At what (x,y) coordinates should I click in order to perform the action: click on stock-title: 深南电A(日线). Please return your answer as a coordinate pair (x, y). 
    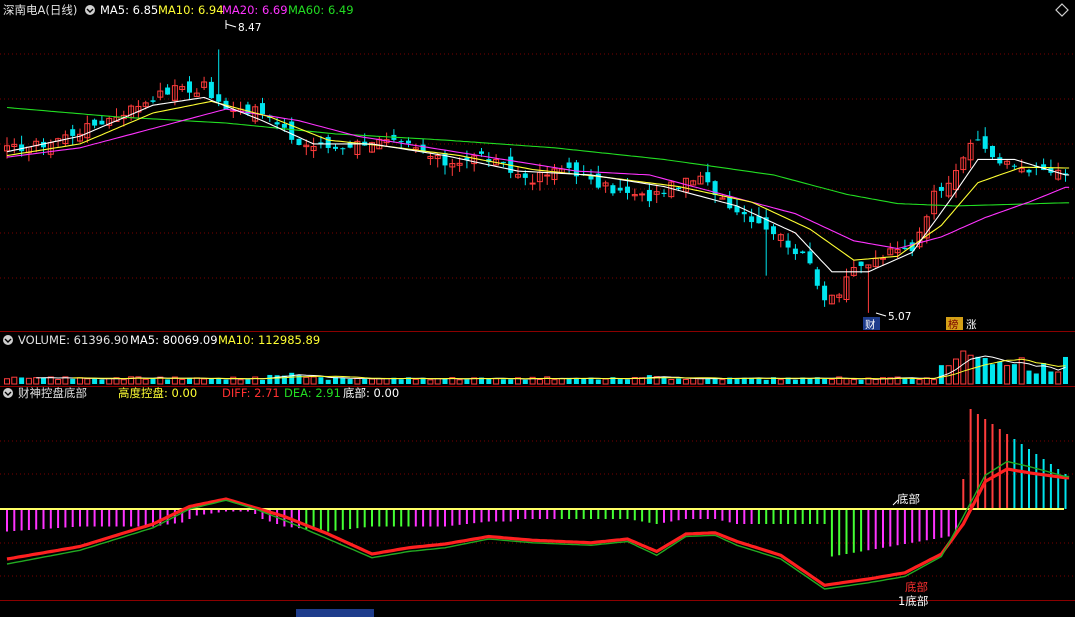
    Looking at the image, I should click on (40, 10).